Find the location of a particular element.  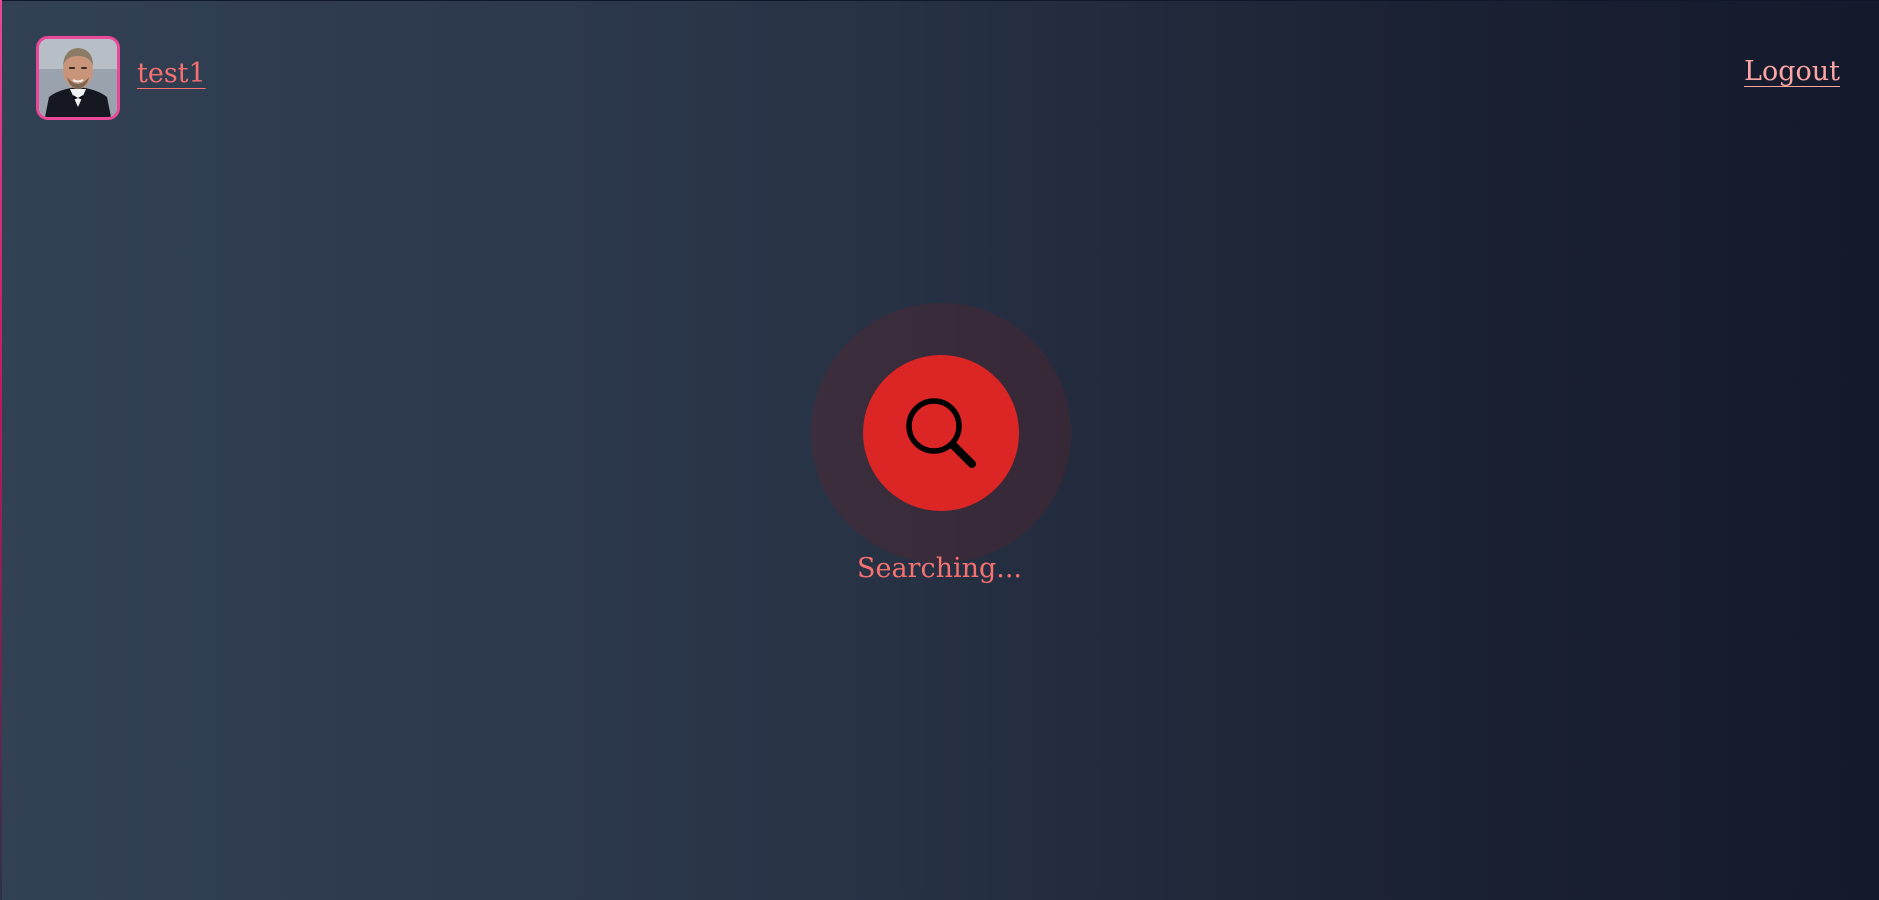

avatar-photo is located at coordinates (78, 78).